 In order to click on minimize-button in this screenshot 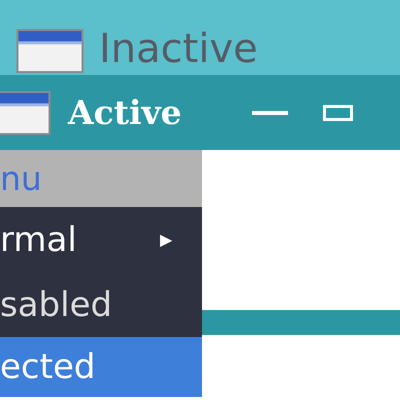, I will do `click(270, 112)`.